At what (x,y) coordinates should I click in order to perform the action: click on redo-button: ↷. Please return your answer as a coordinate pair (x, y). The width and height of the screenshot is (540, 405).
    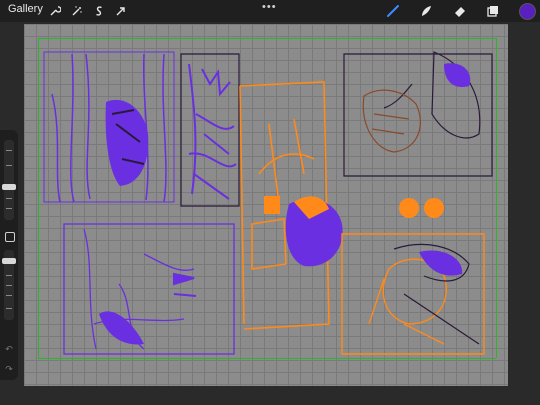
    Looking at the image, I should click on (9, 369).